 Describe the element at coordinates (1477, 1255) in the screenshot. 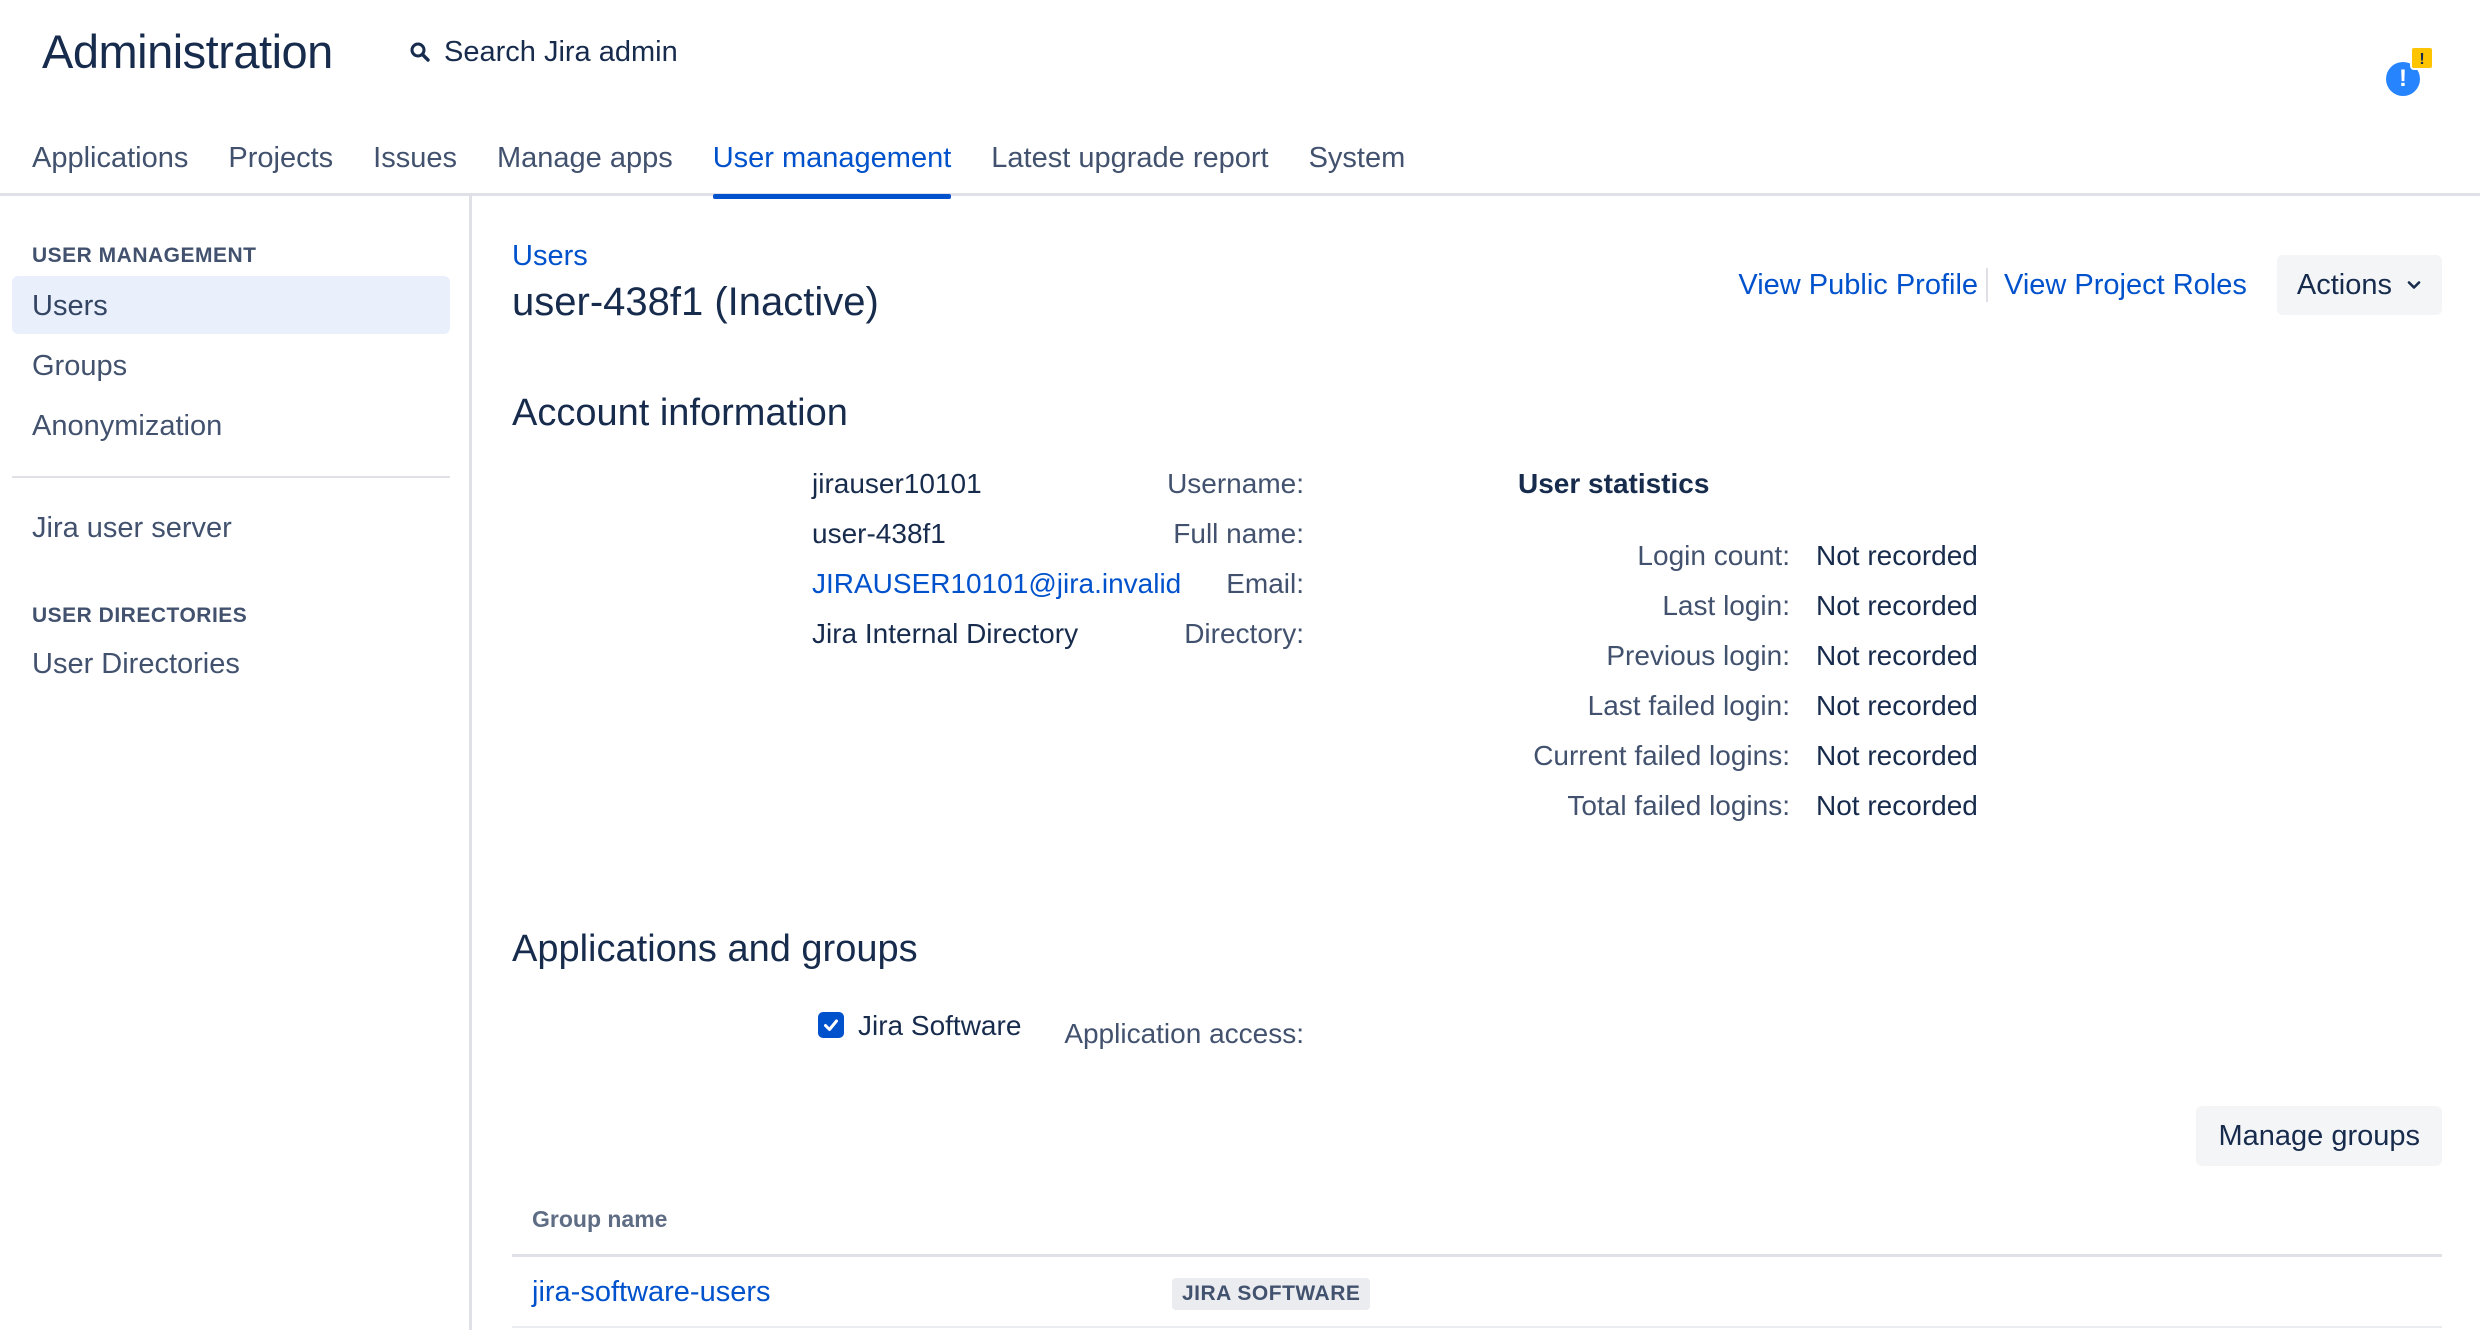

I see `table-header-rule` at that location.